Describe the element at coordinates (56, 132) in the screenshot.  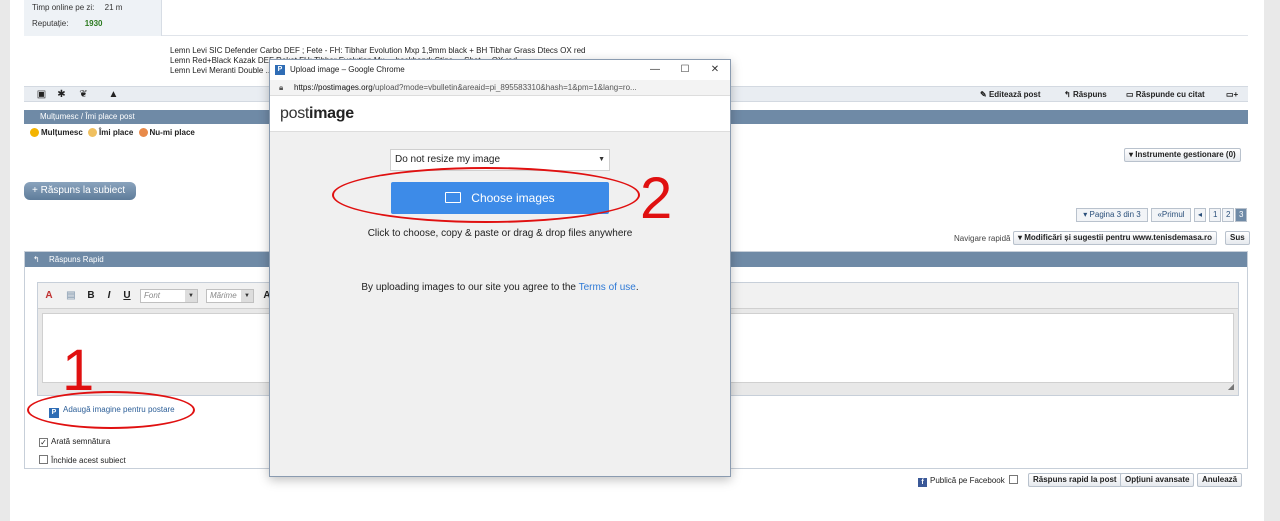
I see `thanks-button: Mulțumesc` at that location.